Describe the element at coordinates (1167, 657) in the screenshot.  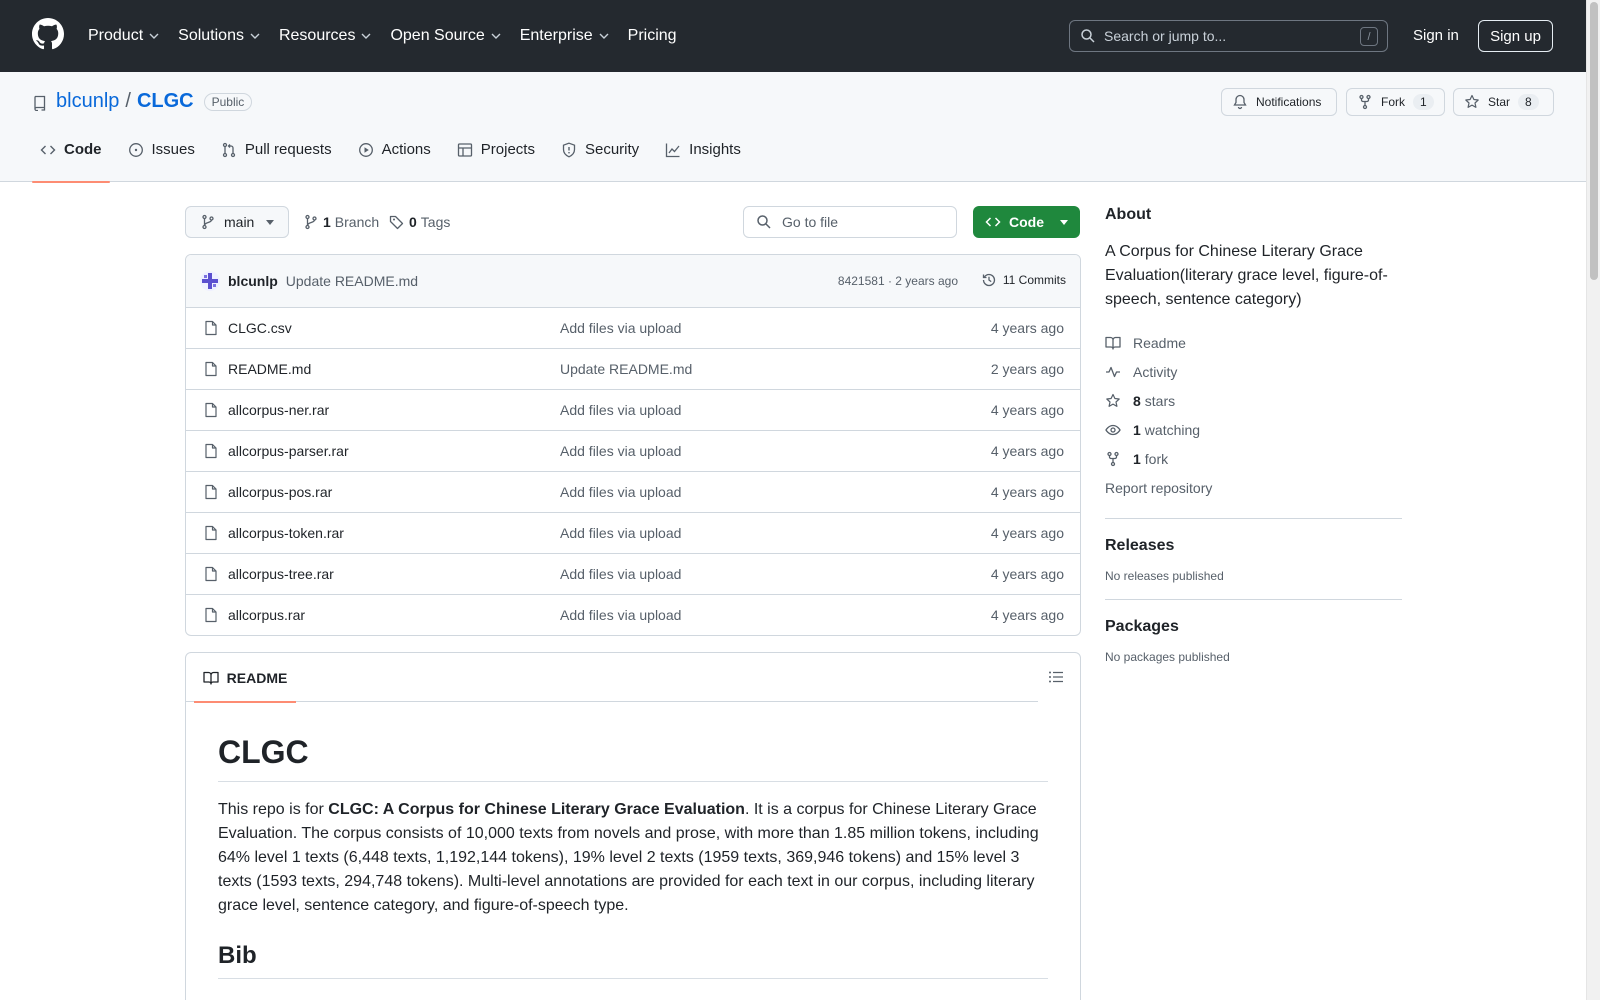
I see `packages-empty-text: No packages published` at that location.